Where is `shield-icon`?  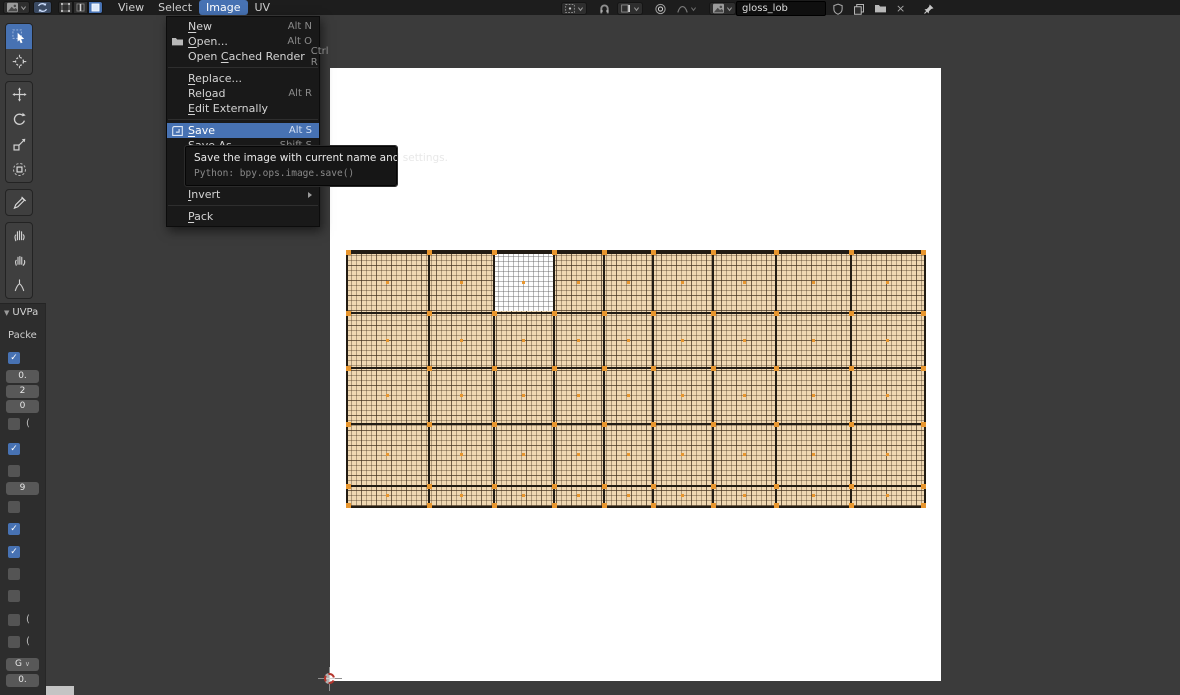
shield-icon is located at coordinates (838, 9).